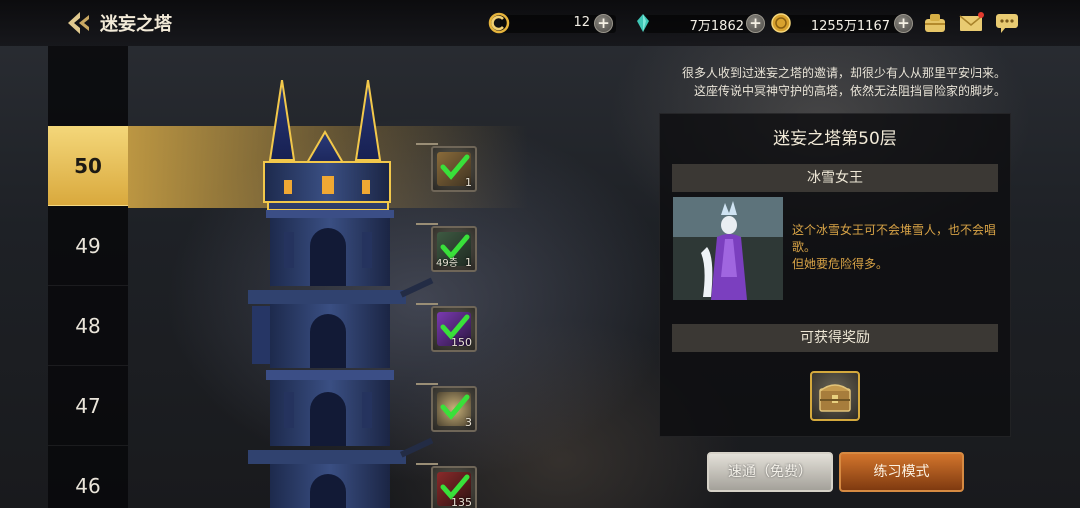 This screenshot has height=508, width=1080. Describe the element at coordinates (88, 326) in the screenshot. I see `floor-item-48: 48` at that location.